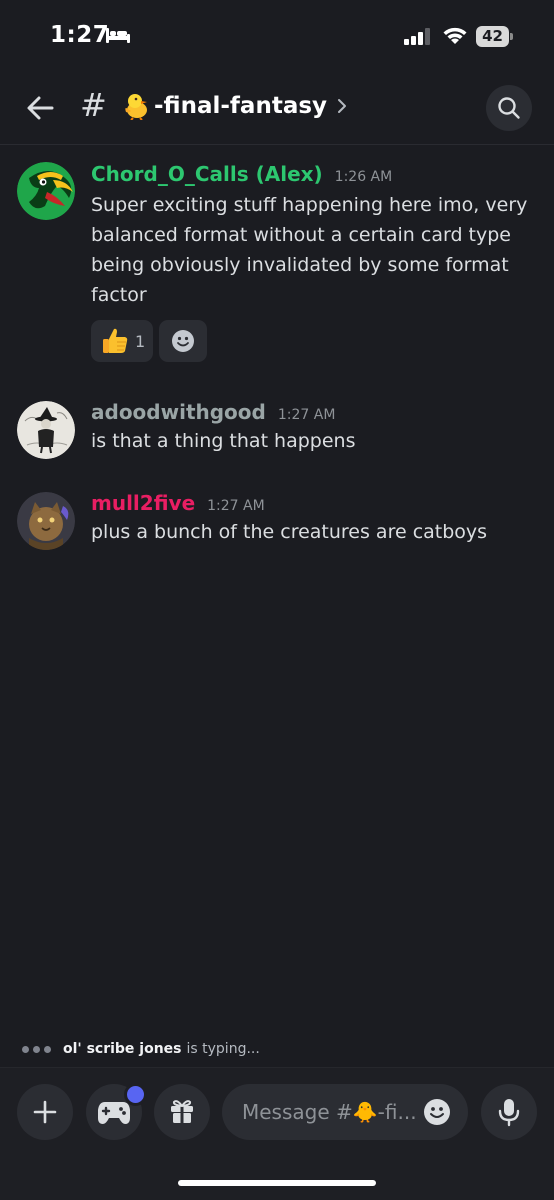 The height and width of the screenshot is (1200, 554). Describe the element at coordinates (511, 36) in the screenshot. I see `battery-cap` at that location.